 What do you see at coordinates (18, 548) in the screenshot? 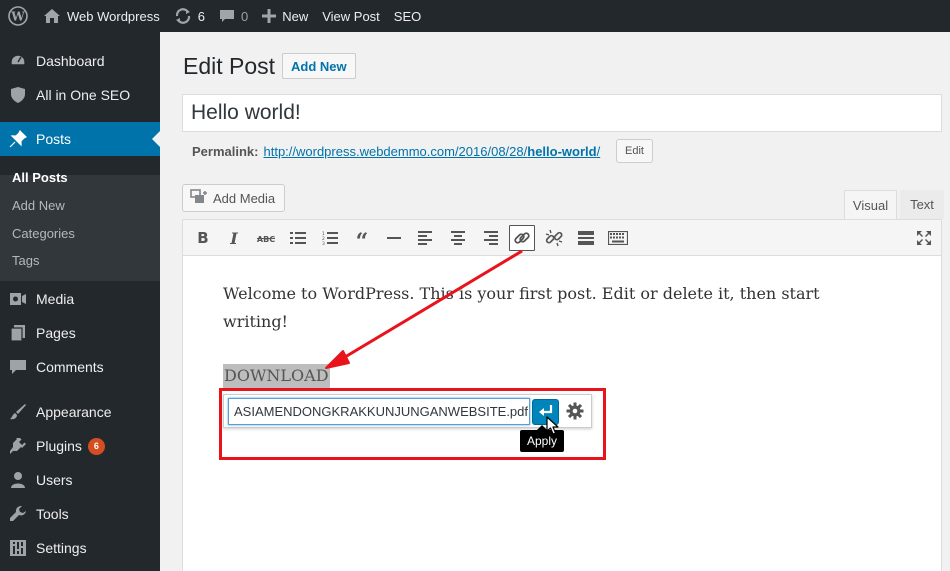
I see `settings-icon` at bounding box center [18, 548].